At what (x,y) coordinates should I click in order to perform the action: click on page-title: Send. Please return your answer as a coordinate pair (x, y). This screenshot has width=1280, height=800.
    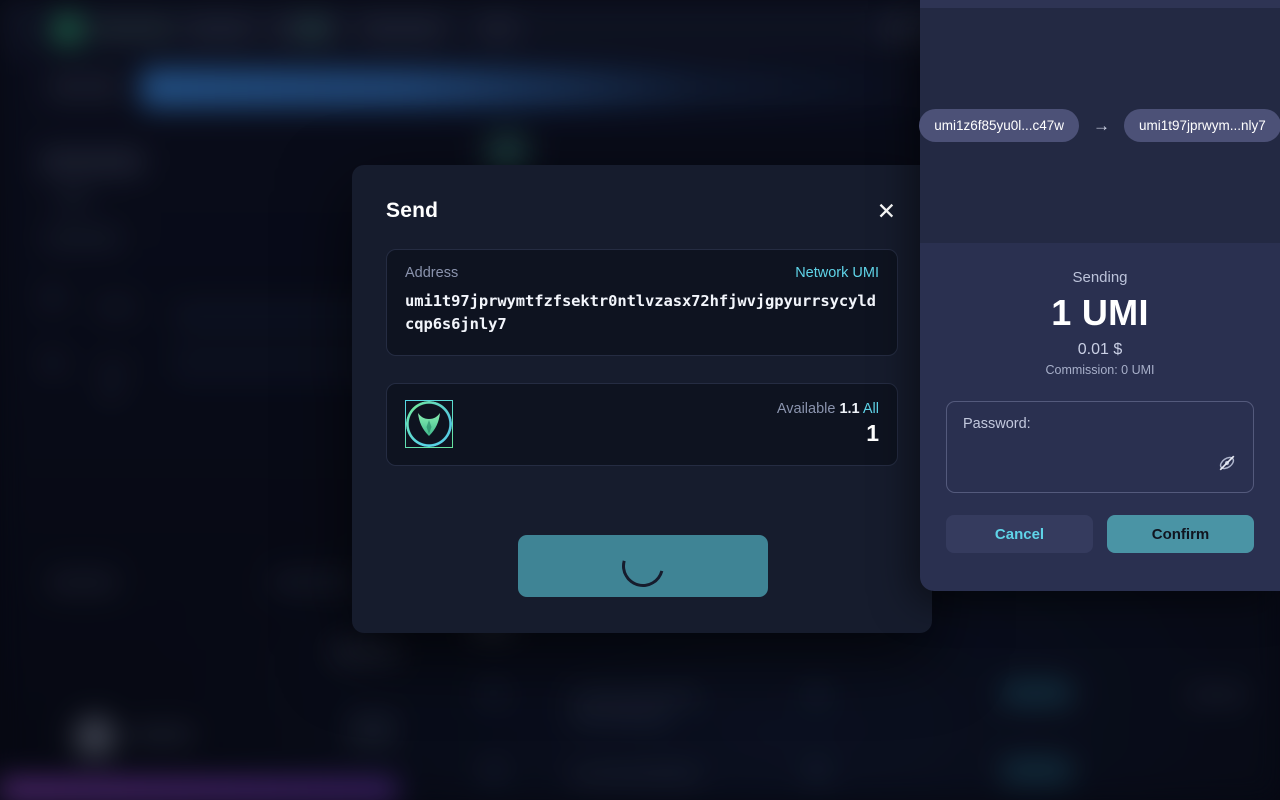
    Looking at the image, I should click on (412, 210).